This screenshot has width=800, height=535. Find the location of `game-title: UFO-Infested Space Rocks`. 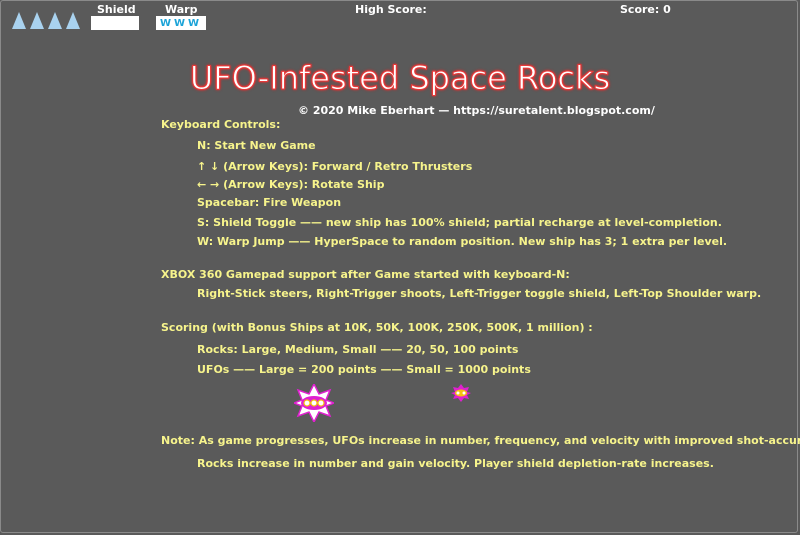

game-title: UFO-Infested Space Rocks is located at coordinates (400, 78).